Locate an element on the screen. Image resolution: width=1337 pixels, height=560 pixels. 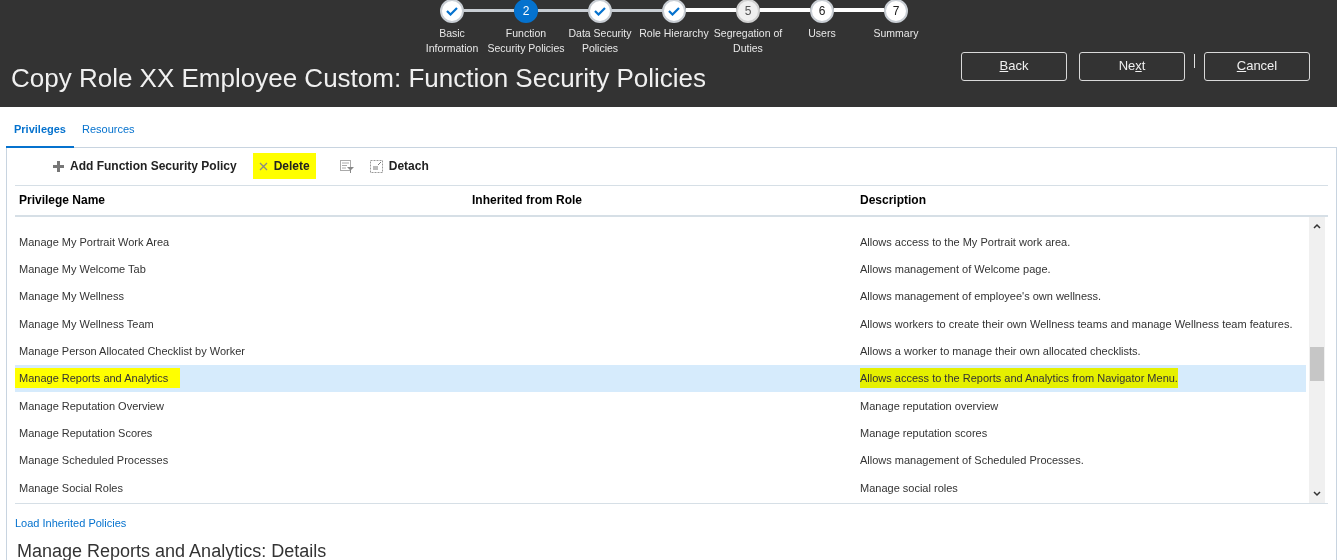
table-row: Manage Person Allocated Checklist by Worker Allows a worker to manage their own allocated checklists. is located at coordinates (660, 351).